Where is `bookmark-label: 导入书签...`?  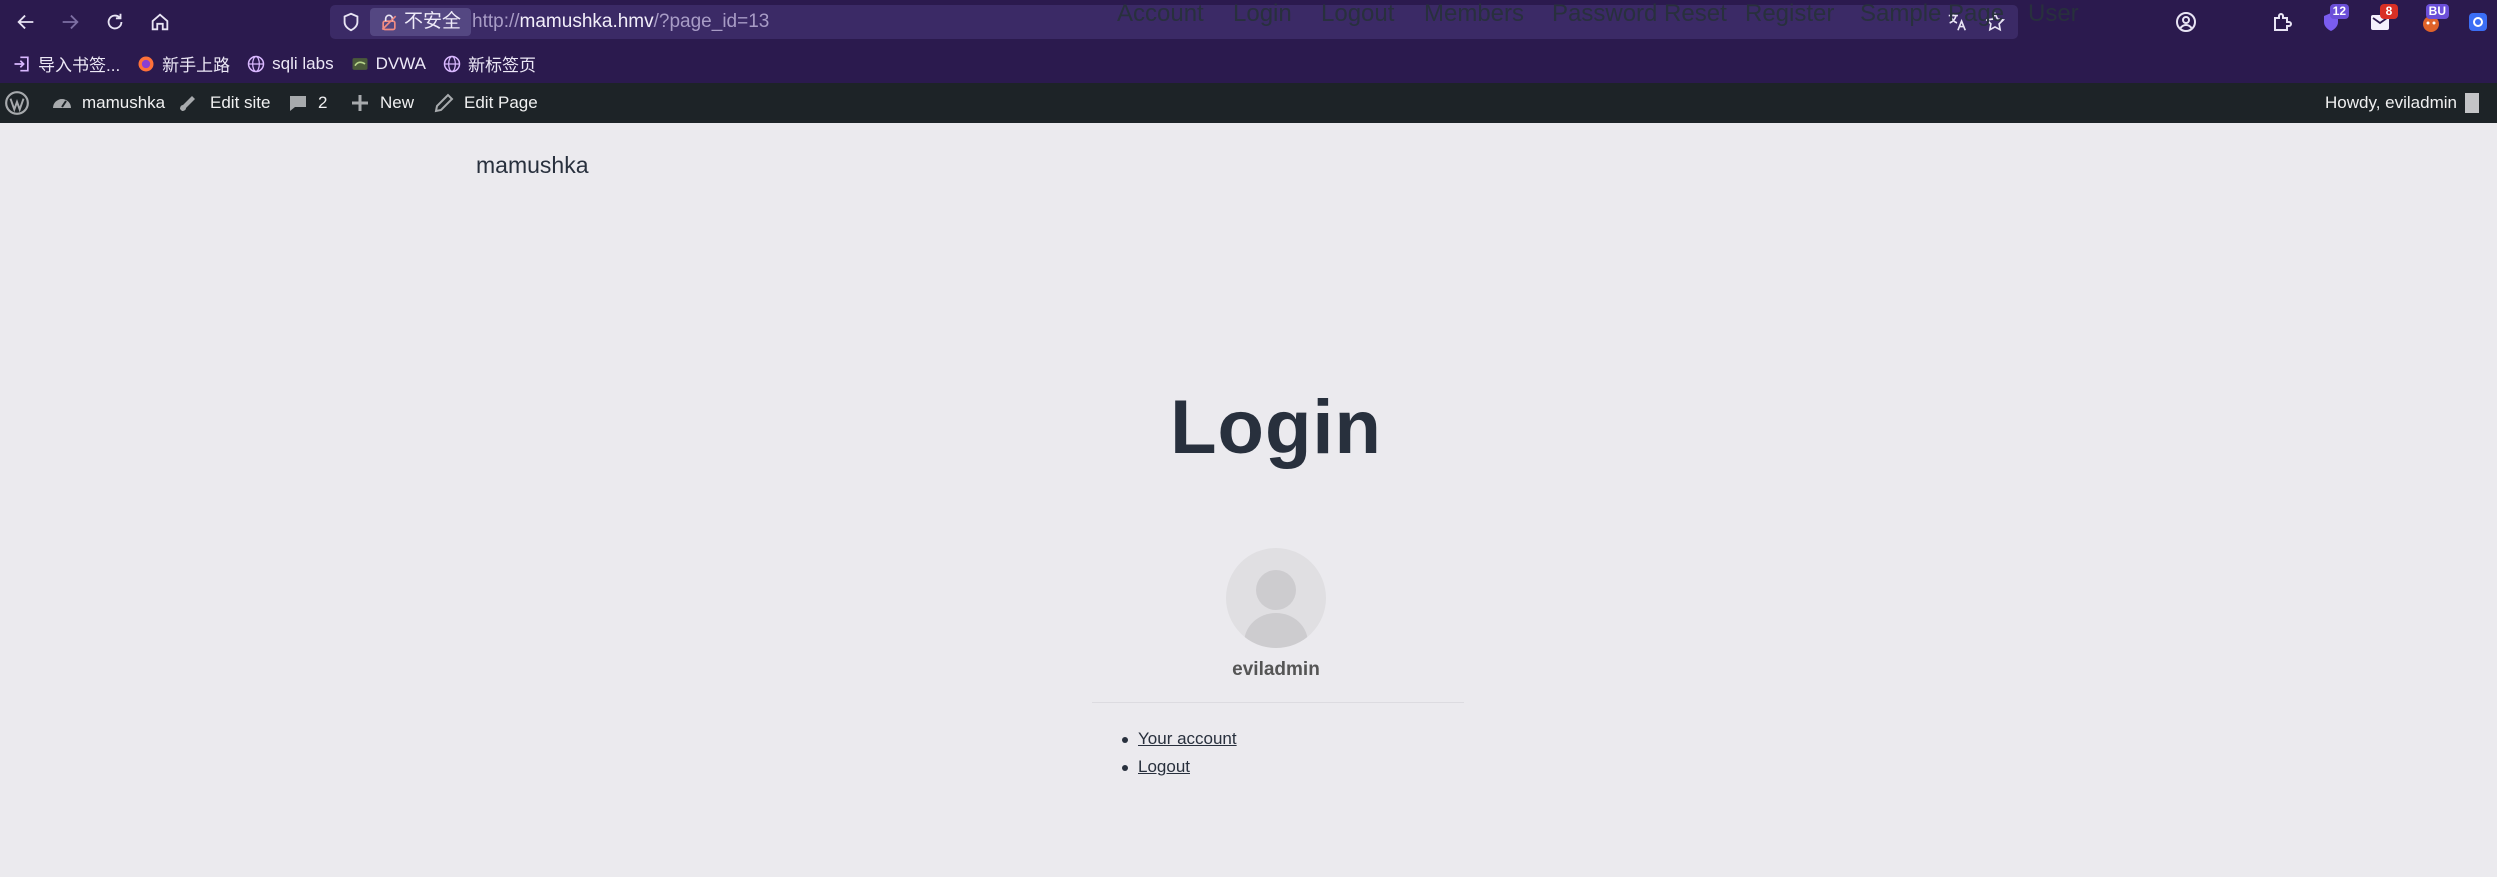 bookmark-label: 导入书签... is located at coordinates (79, 65).